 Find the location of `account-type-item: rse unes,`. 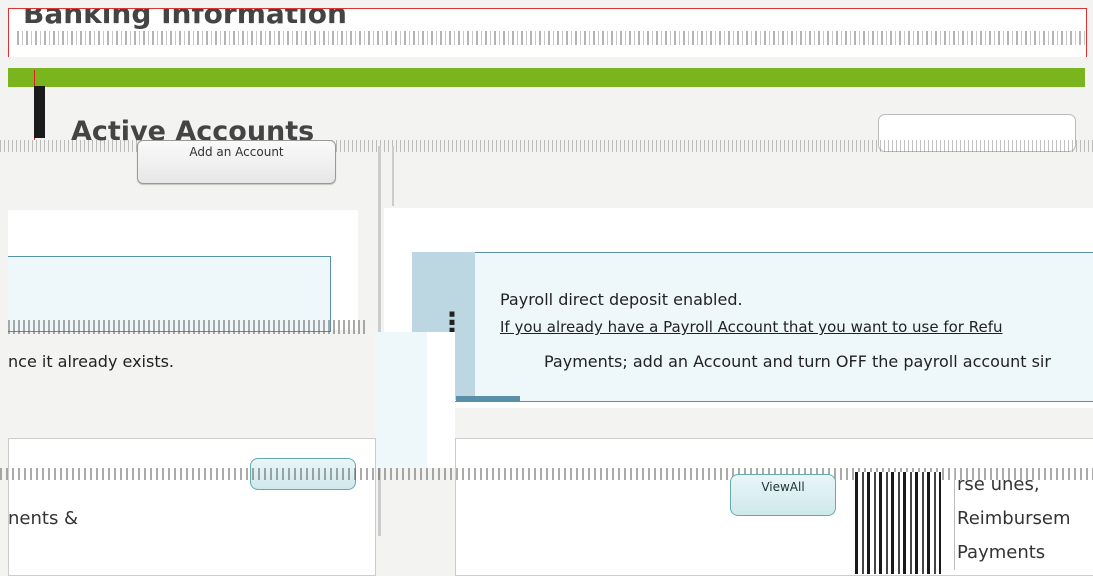

account-type-item: rse unes, is located at coordinates (998, 484).